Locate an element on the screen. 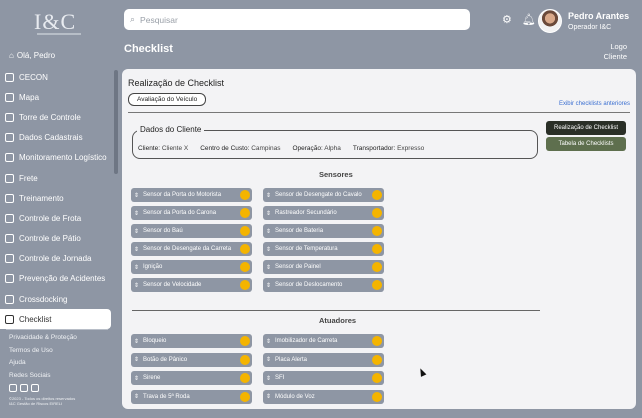  sidebar-item-controle-de-jornada: Controle de Jornada is located at coordinates (57, 259).